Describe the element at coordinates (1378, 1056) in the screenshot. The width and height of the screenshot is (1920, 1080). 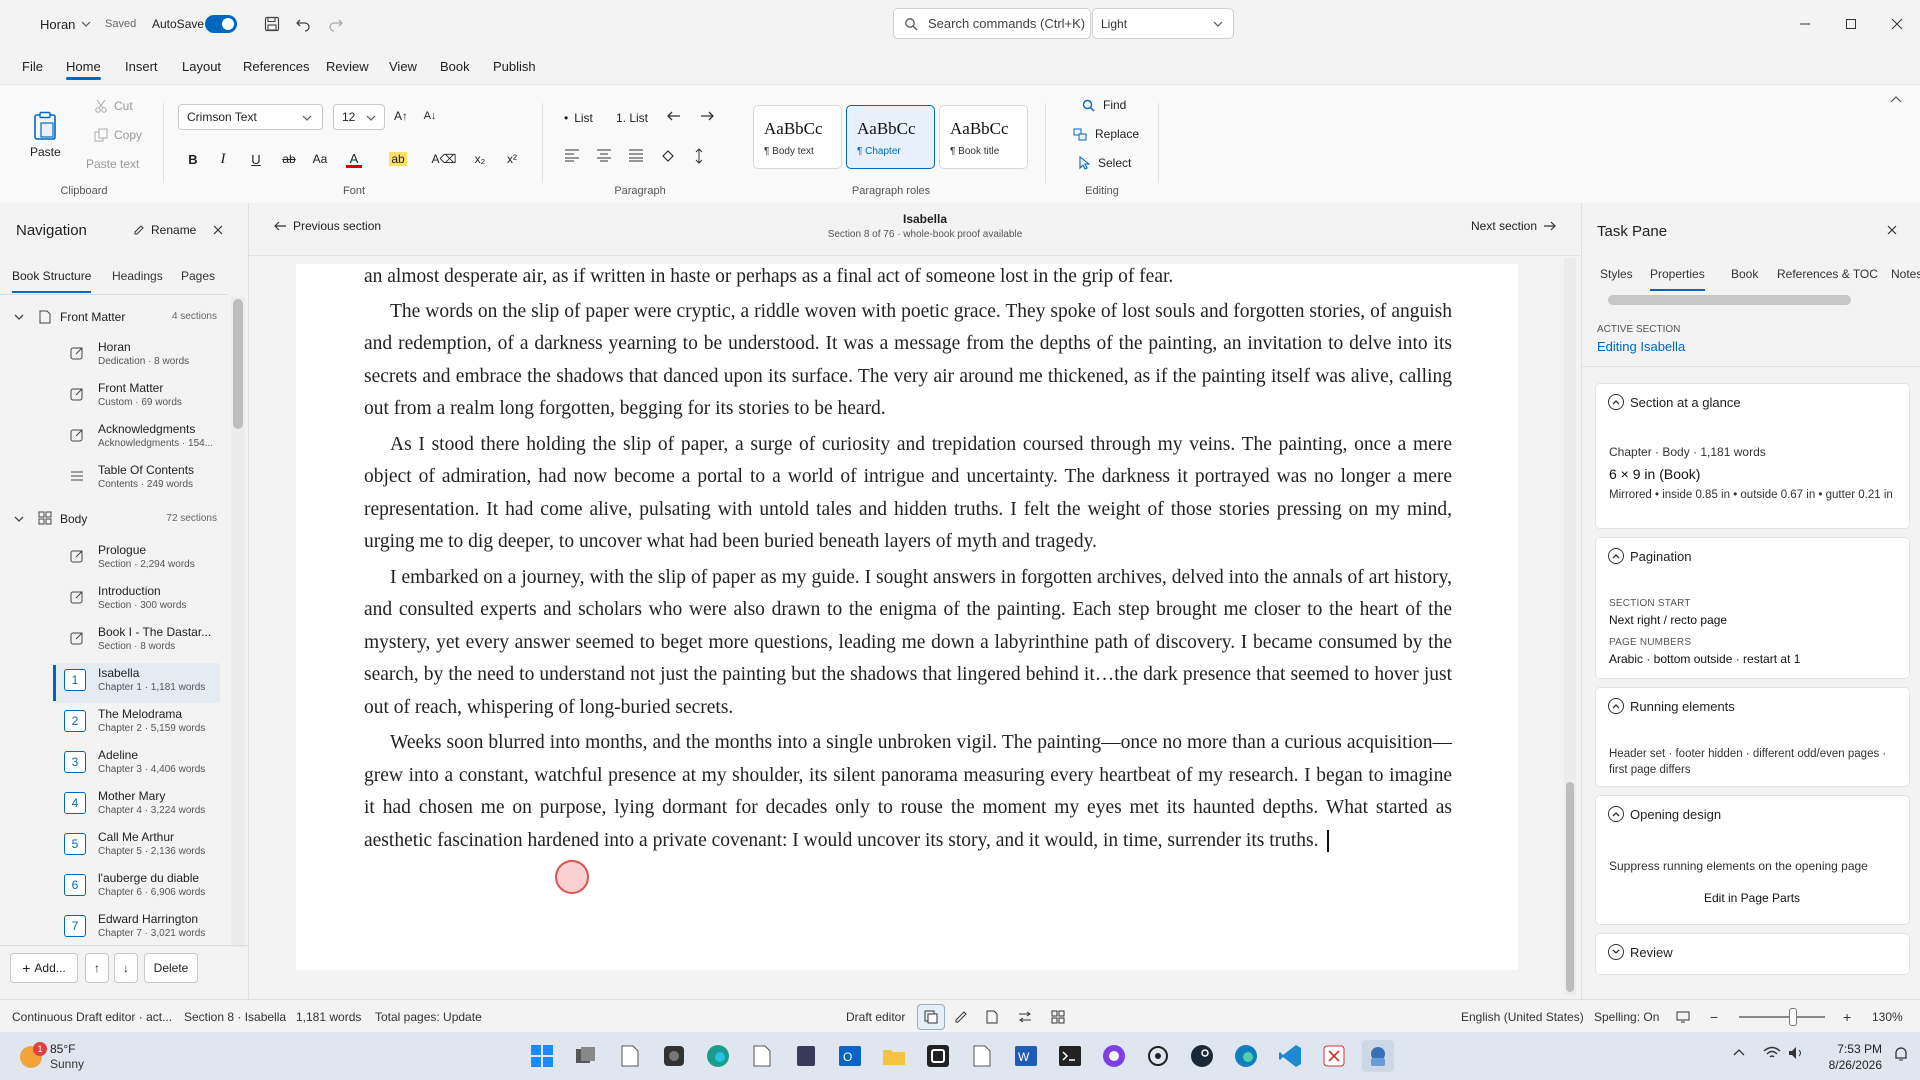
I see `active-app-icon` at that location.